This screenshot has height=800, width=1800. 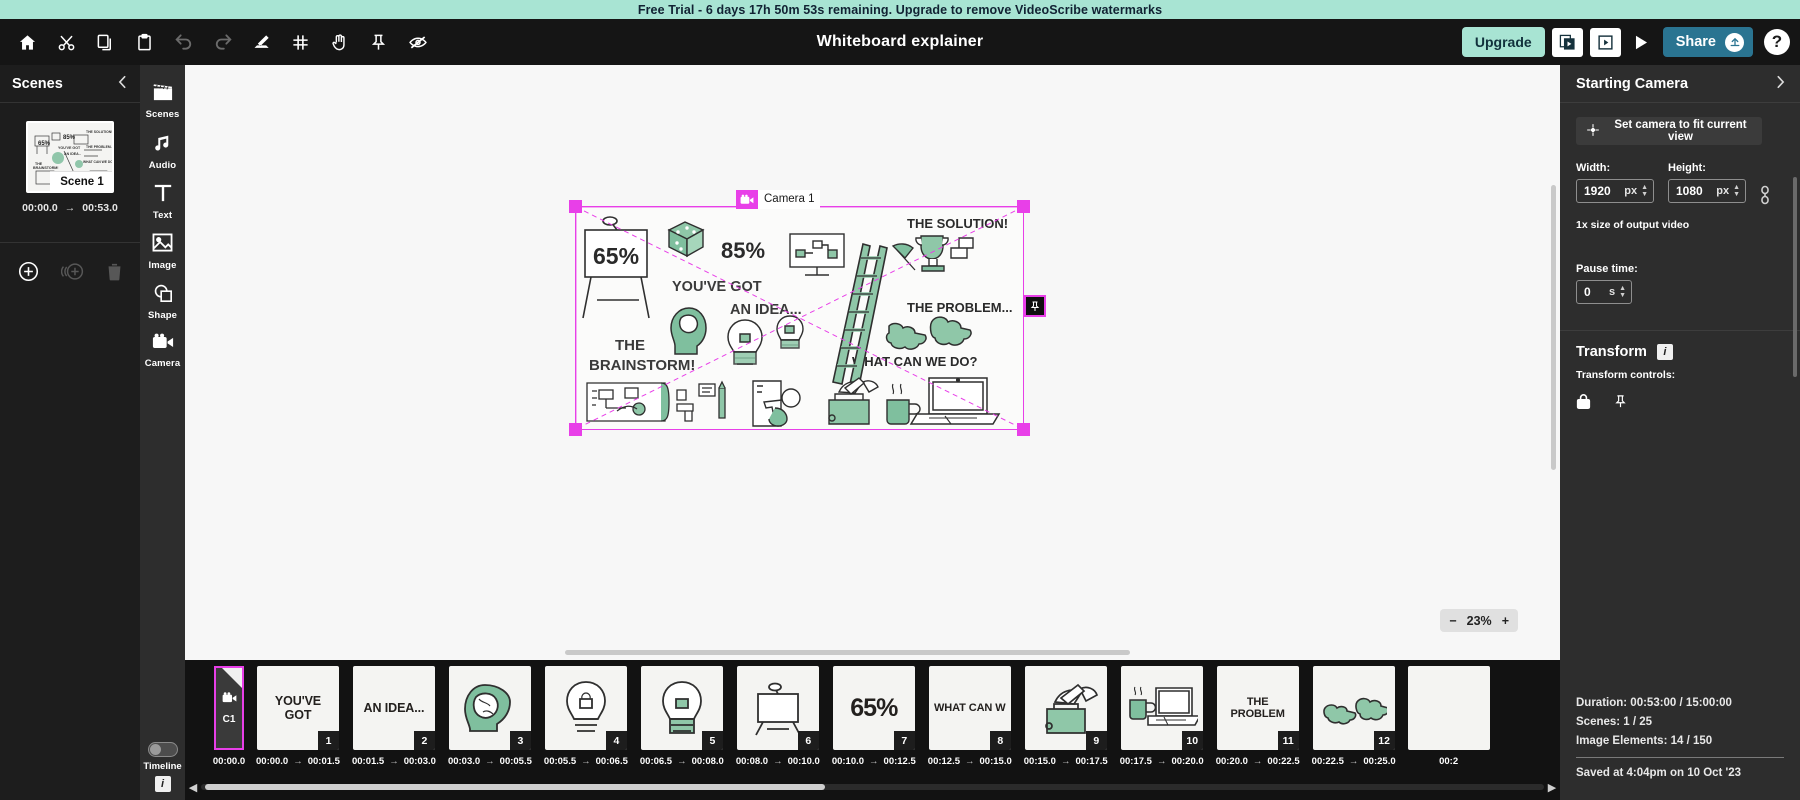 I want to click on resize-handle-bottom-left, so click(x=575, y=429).